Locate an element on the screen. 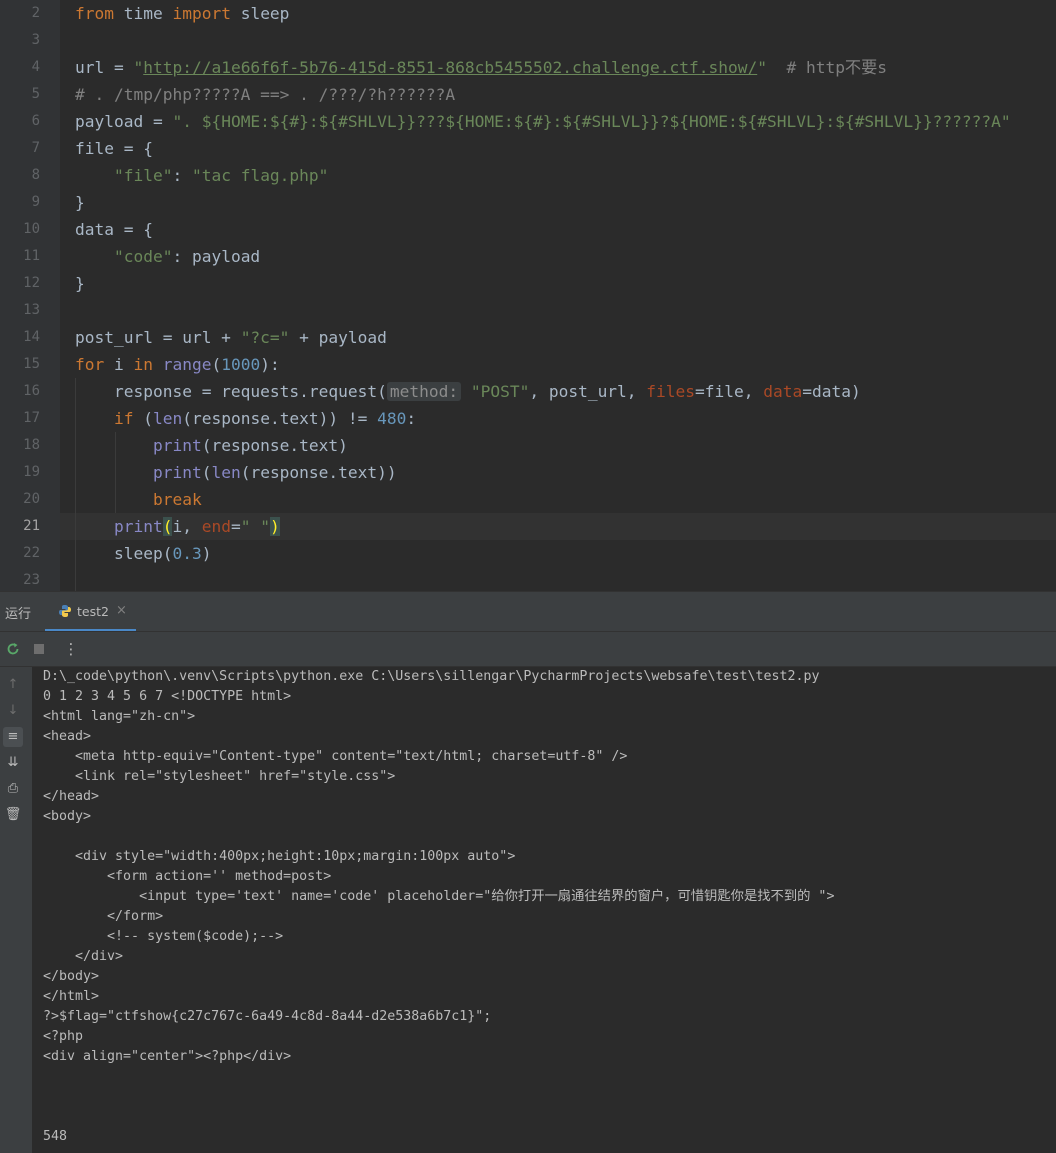  console-line: <?php is located at coordinates (63, 1036).